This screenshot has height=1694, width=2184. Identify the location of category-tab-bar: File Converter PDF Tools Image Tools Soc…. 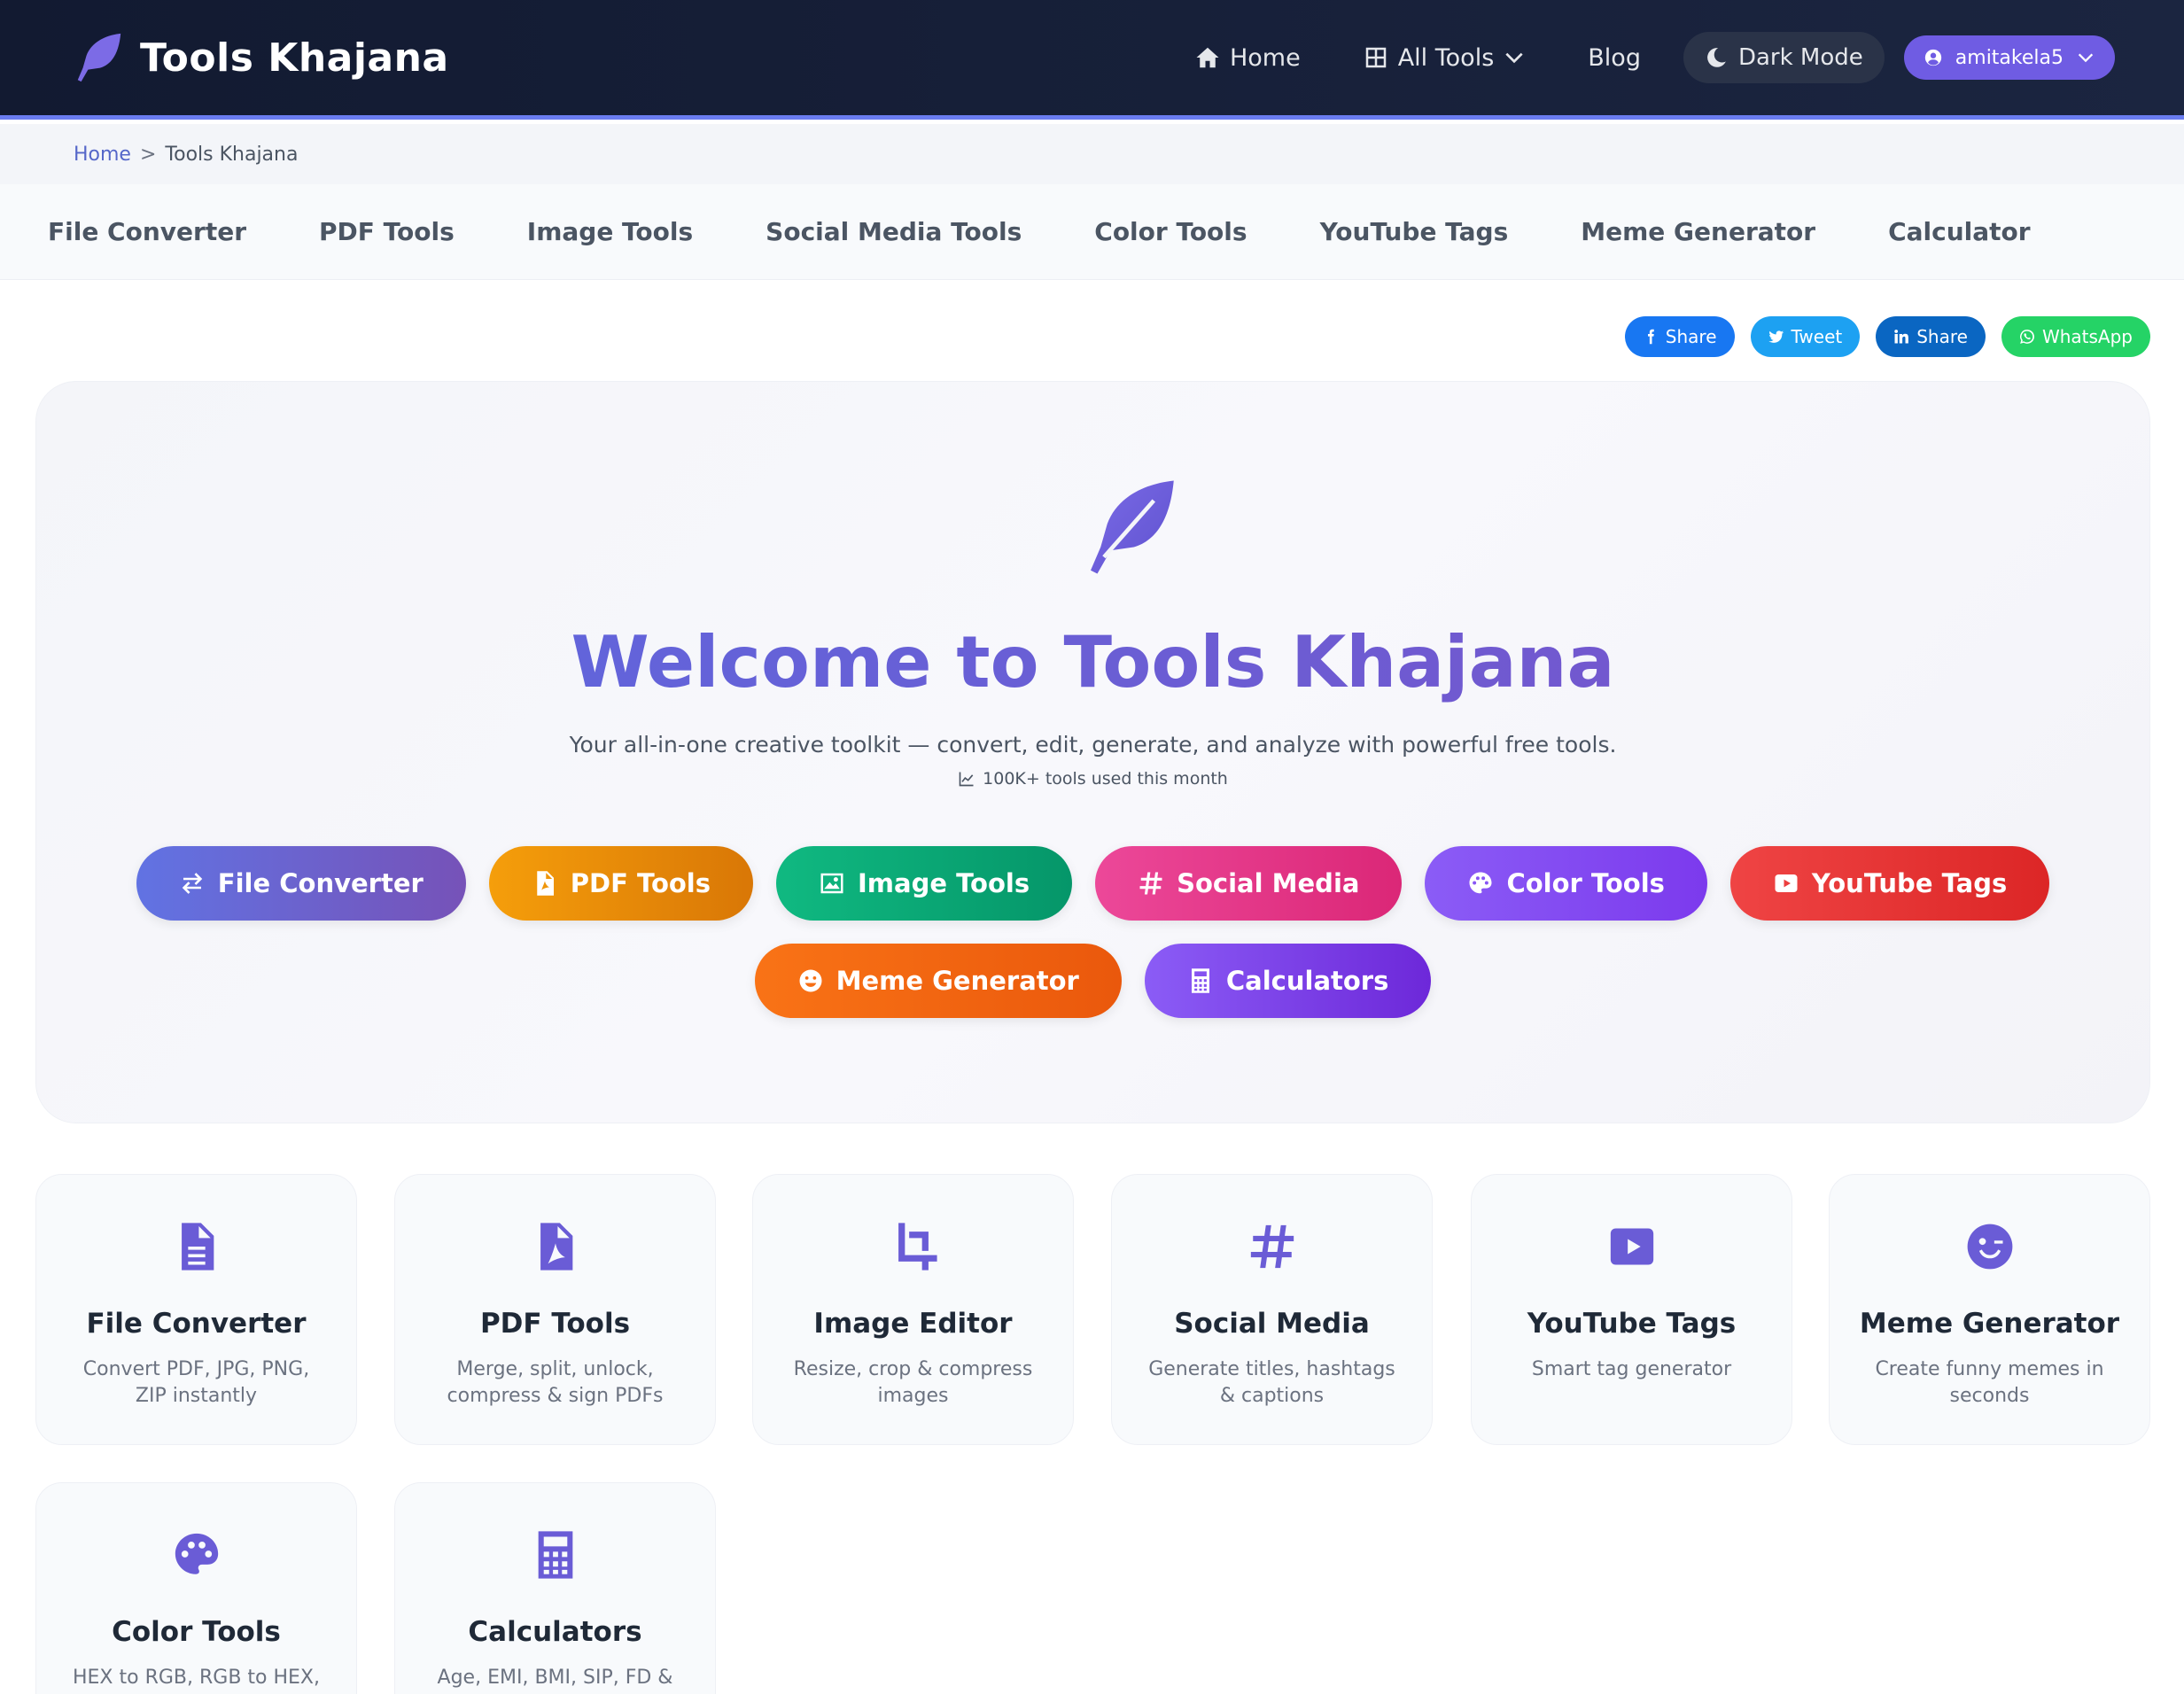
(1092, 232).